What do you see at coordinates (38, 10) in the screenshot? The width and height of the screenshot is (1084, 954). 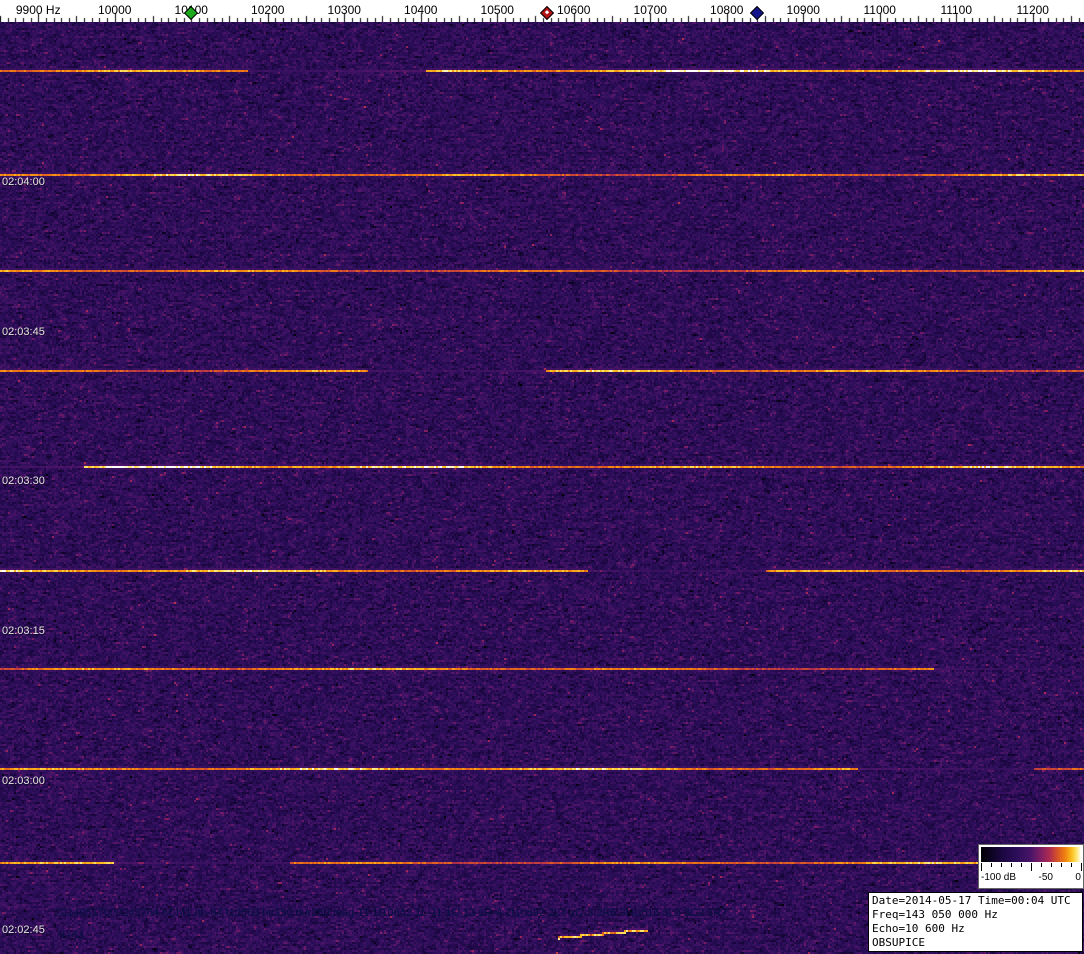 I see `freq-label: 9900 Hz` at bounding box center [38, 10].